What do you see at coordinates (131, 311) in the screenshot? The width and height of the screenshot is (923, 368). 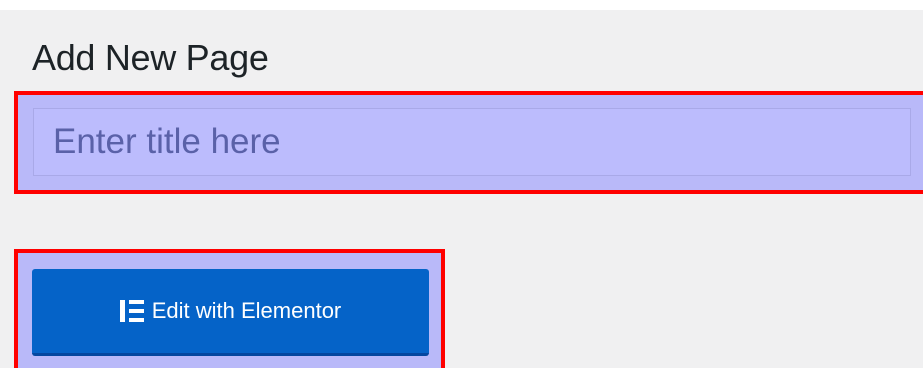 I see `elementor-icon` at bounding box center [131, 311].